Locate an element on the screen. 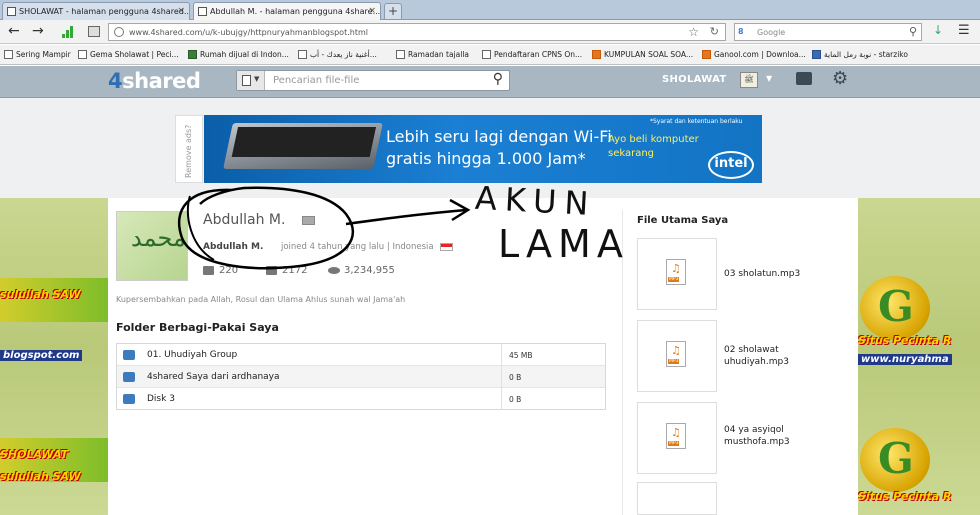 This screenshot has height=515, width=980. folder-size: 45 MB is located at coordinates (521, 355).